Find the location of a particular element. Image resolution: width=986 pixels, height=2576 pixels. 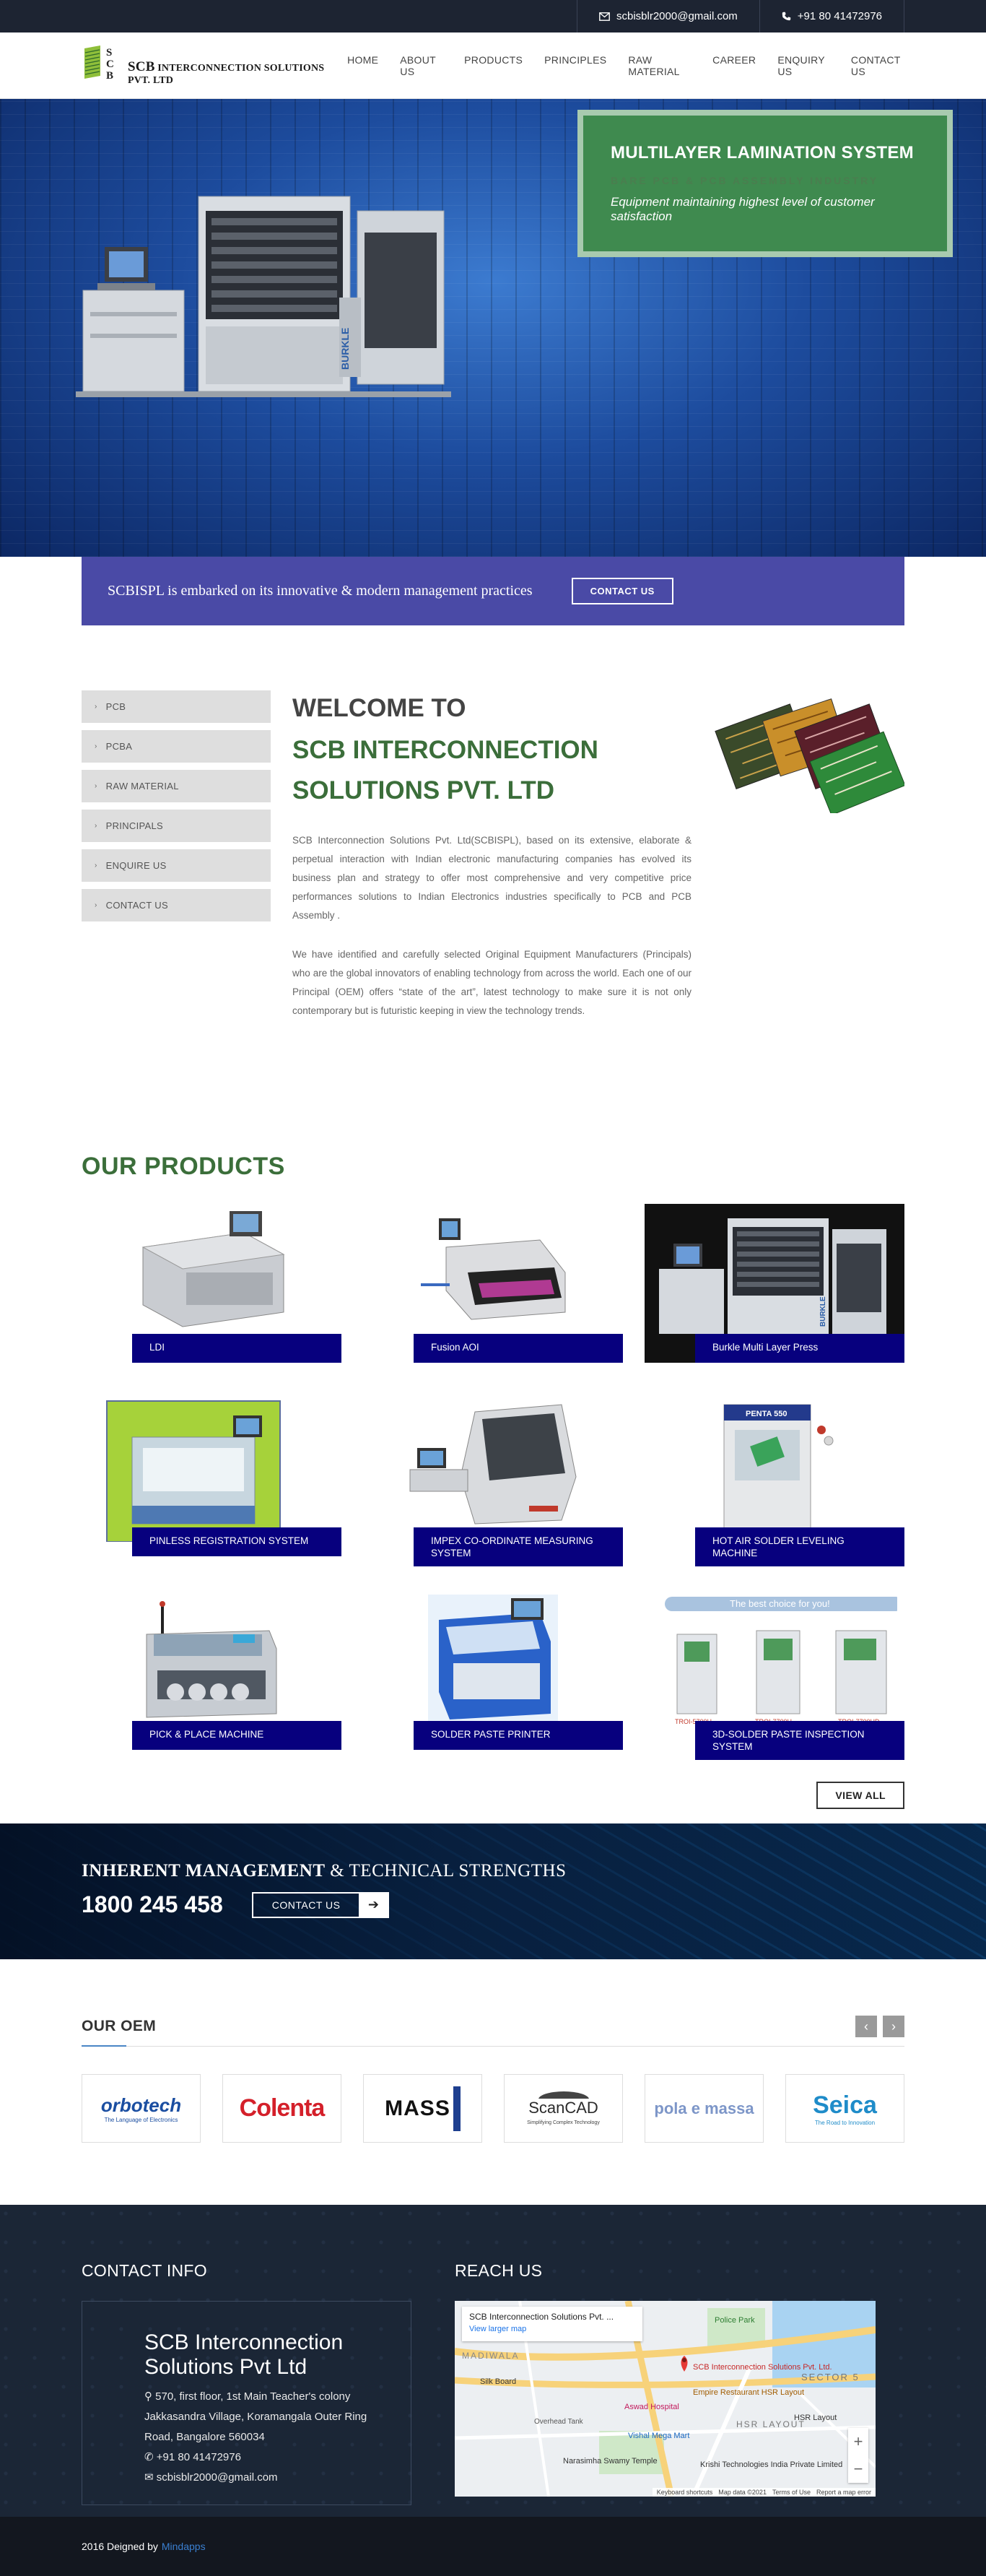

nav-contact-us: CONTACT US is located at coordinates (878, 65).